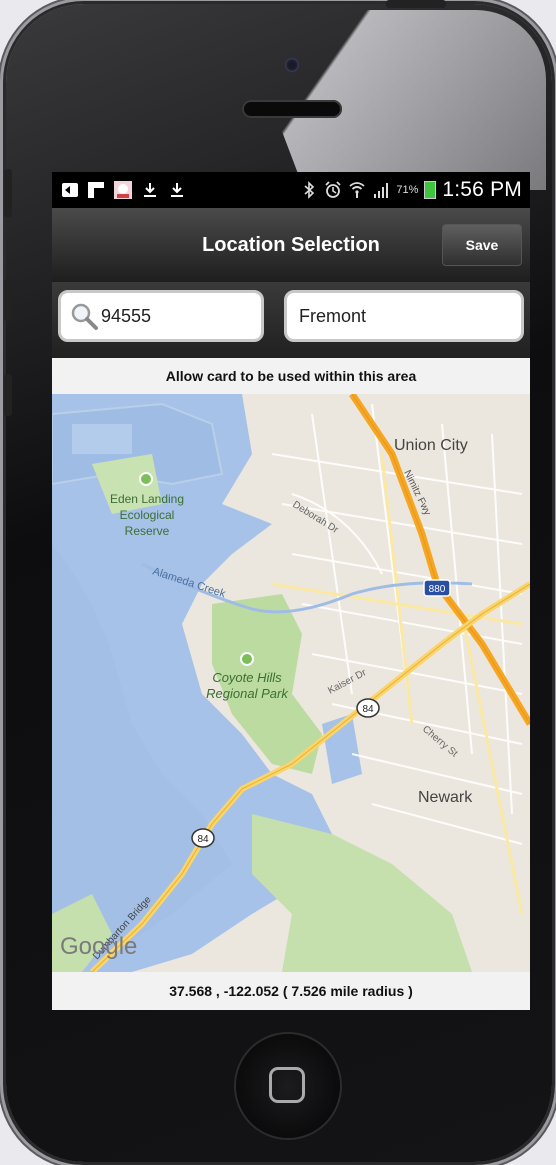  Describe the element at coordinates (309, 190) in the screenshot. I see `bluetooth-icon` at that location.